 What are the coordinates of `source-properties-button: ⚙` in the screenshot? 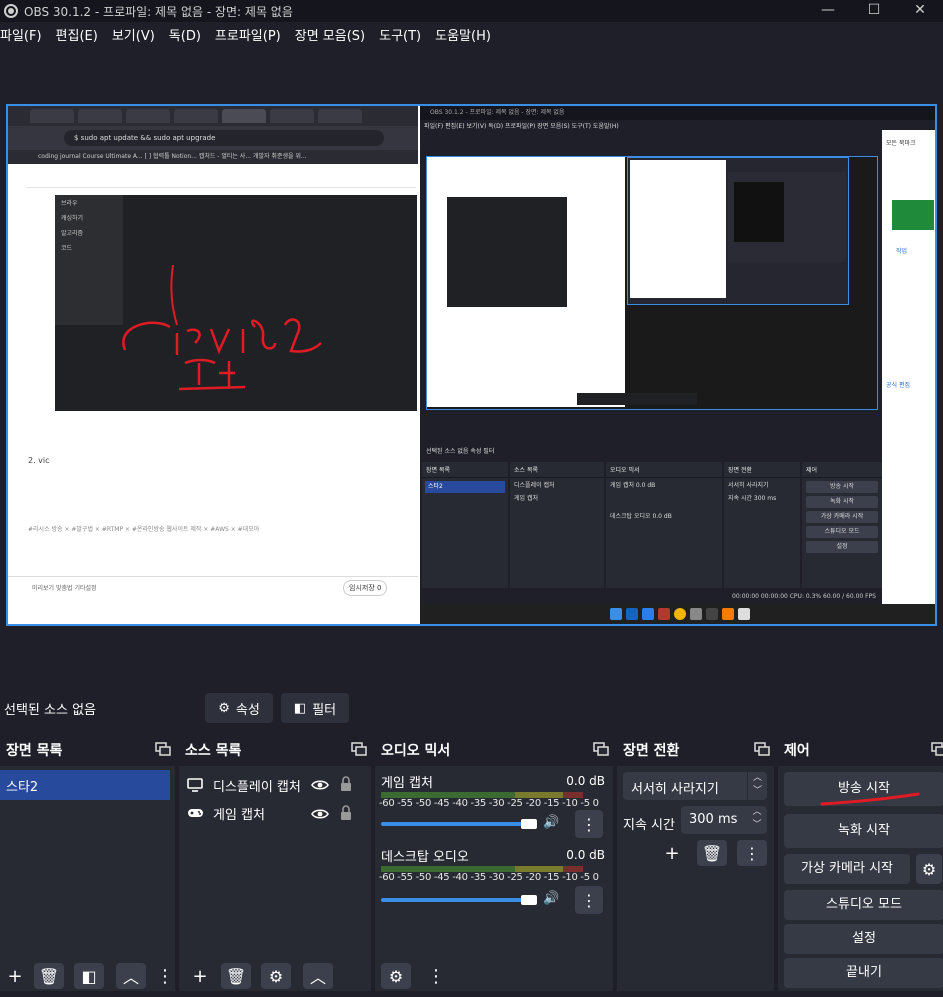 It's located at (276, 976).